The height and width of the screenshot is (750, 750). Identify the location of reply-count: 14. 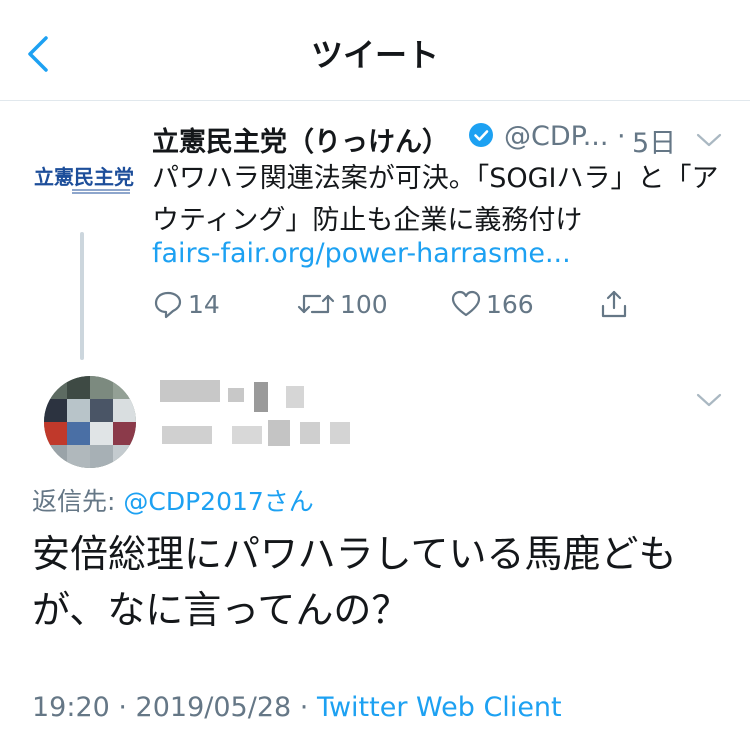
(204, 304).